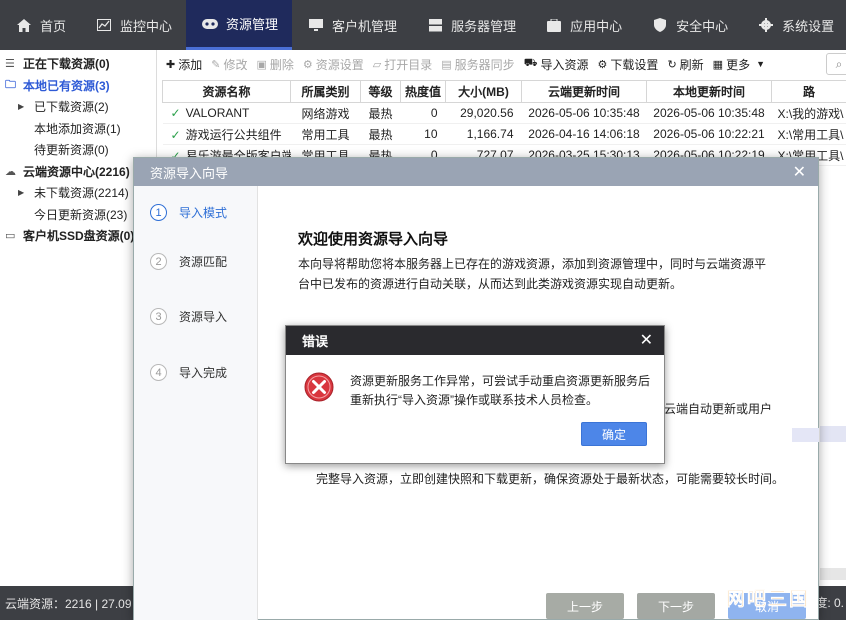  What do you see at coordinates (718, 409) in the screenshot?
I see `wizard-option-text: 云端自动更新或用户` at bounding box center [718, 409].